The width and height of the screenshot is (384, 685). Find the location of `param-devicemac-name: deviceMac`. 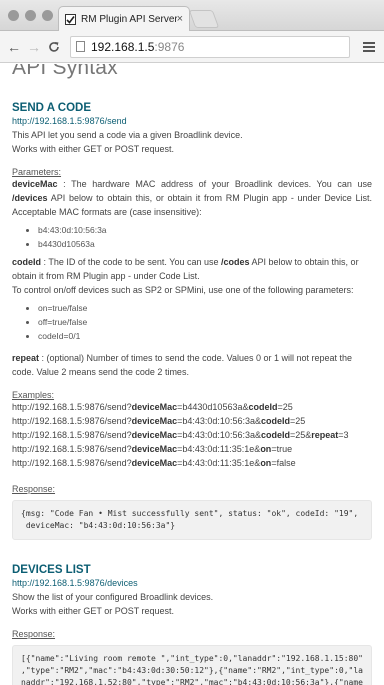

param-devicemac-name: deviceMac is located at coordinates (35, 184).